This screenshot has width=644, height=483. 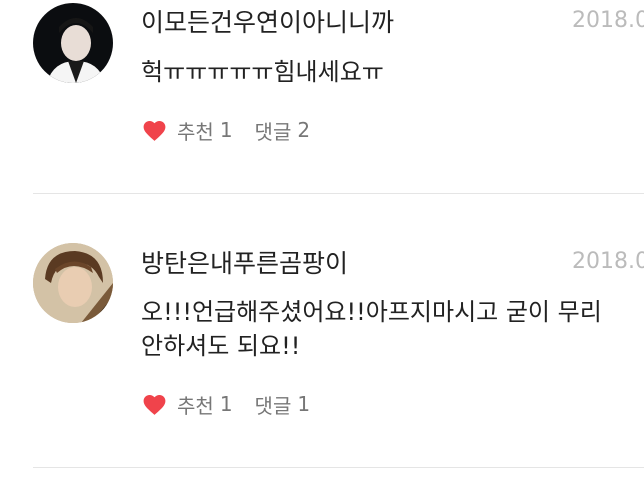 I want to click on comment-text: 헉ㅠㅠㅠㅠㅠ힘내세요ㅠ, so click(x=262, y=72).